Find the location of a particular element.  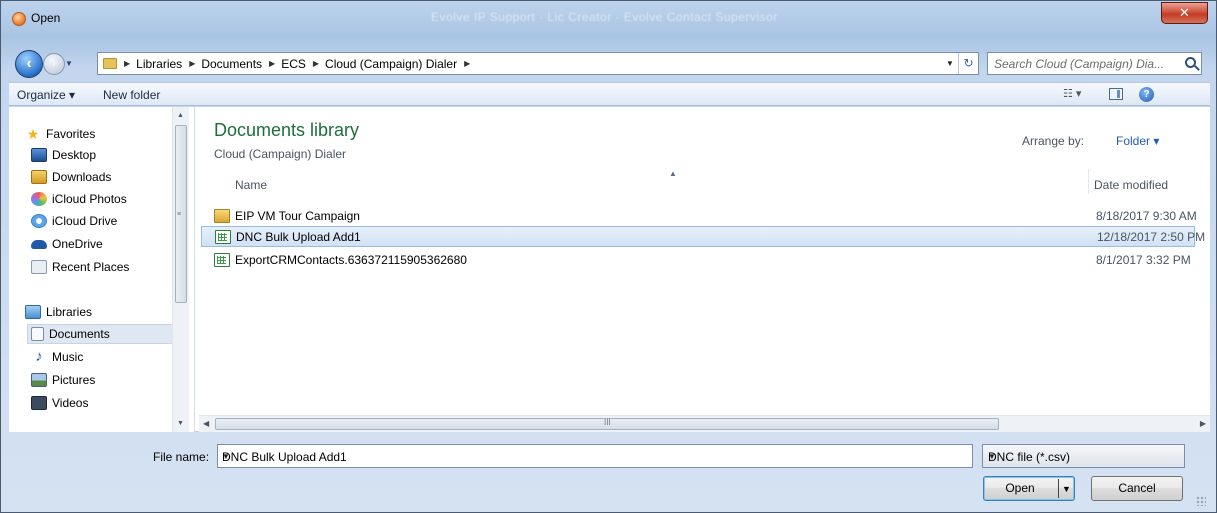

preview-pane-icon is located at coordinates (1116, 94).